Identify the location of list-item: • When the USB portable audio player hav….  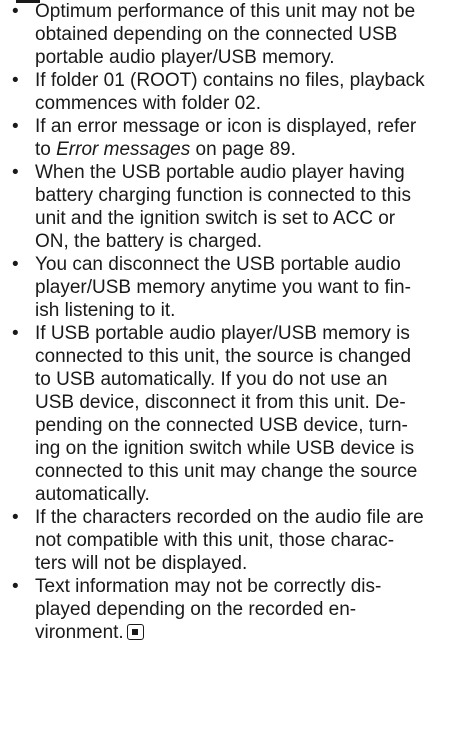
(231, 207).